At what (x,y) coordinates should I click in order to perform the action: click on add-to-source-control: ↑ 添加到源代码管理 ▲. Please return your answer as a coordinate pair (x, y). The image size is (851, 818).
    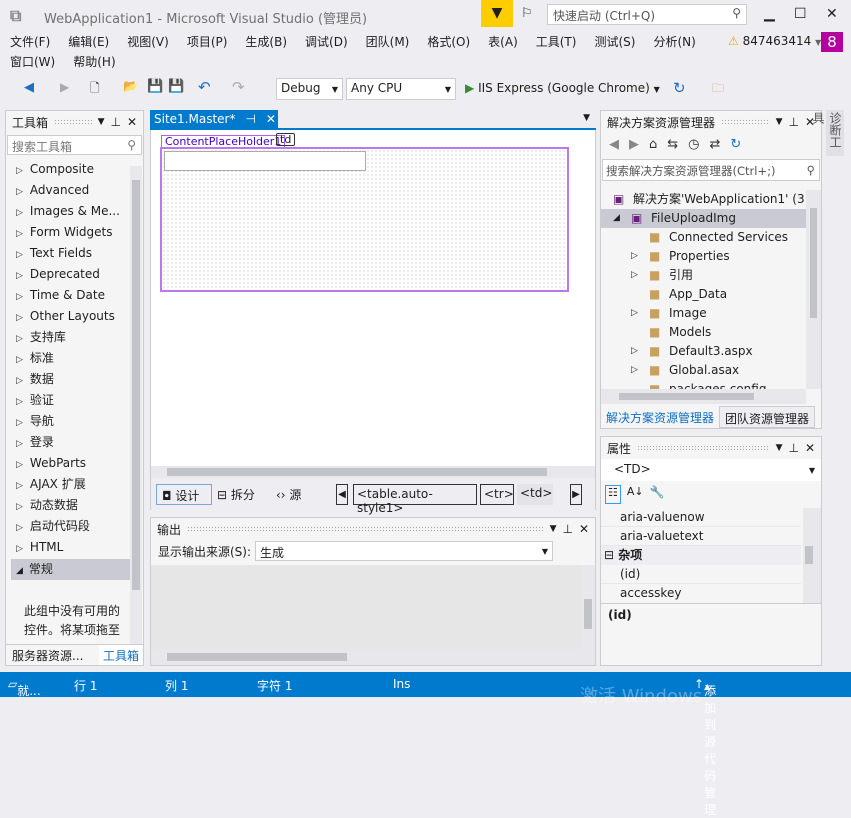
    Looking at the image, I should click on (705, 747).